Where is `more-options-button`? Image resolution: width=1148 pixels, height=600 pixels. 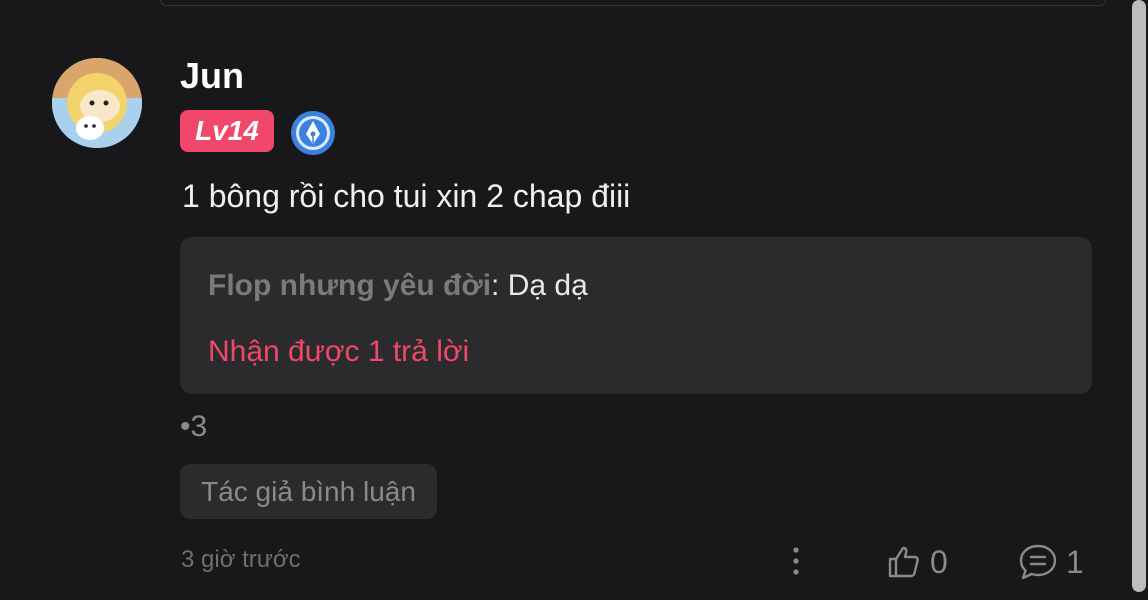
more-options-button is located at coordinates (796, 562).